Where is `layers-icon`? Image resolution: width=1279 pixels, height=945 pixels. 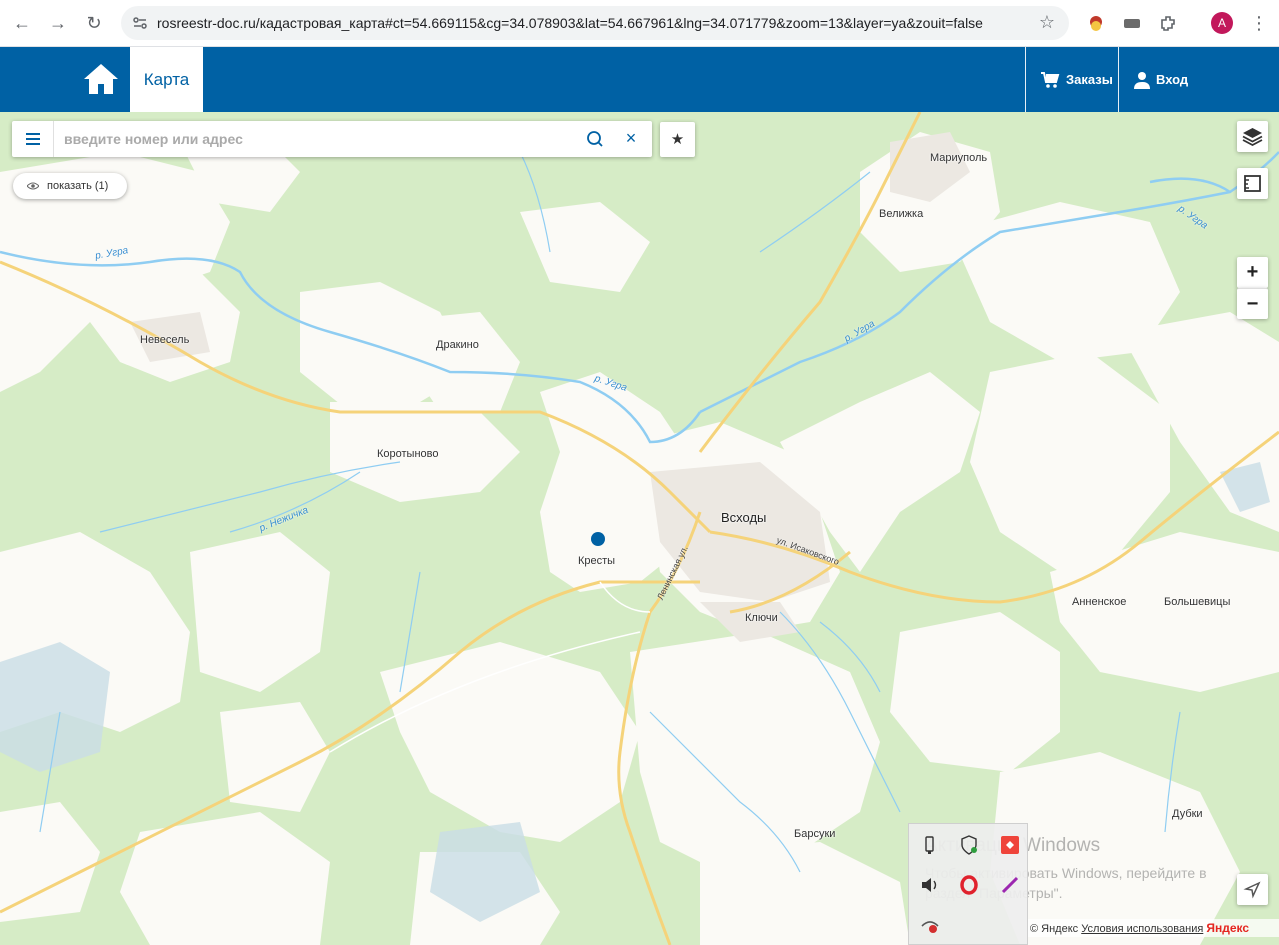
layers-icon is located at coordinates (1252, 137).